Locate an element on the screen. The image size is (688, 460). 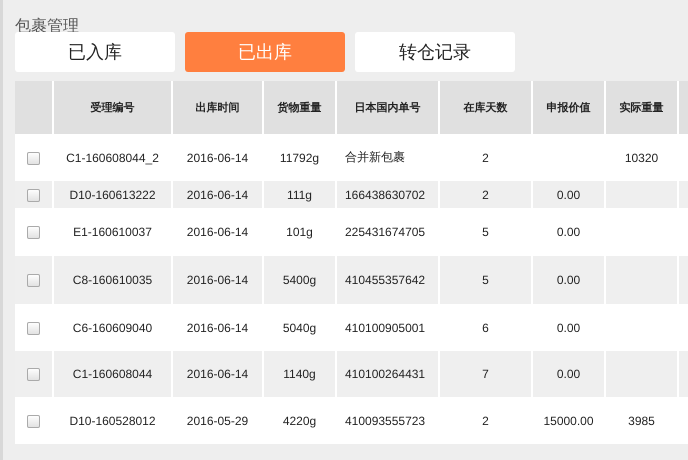
table-cell: C8-160610035 is located at coordinates (112, 280).